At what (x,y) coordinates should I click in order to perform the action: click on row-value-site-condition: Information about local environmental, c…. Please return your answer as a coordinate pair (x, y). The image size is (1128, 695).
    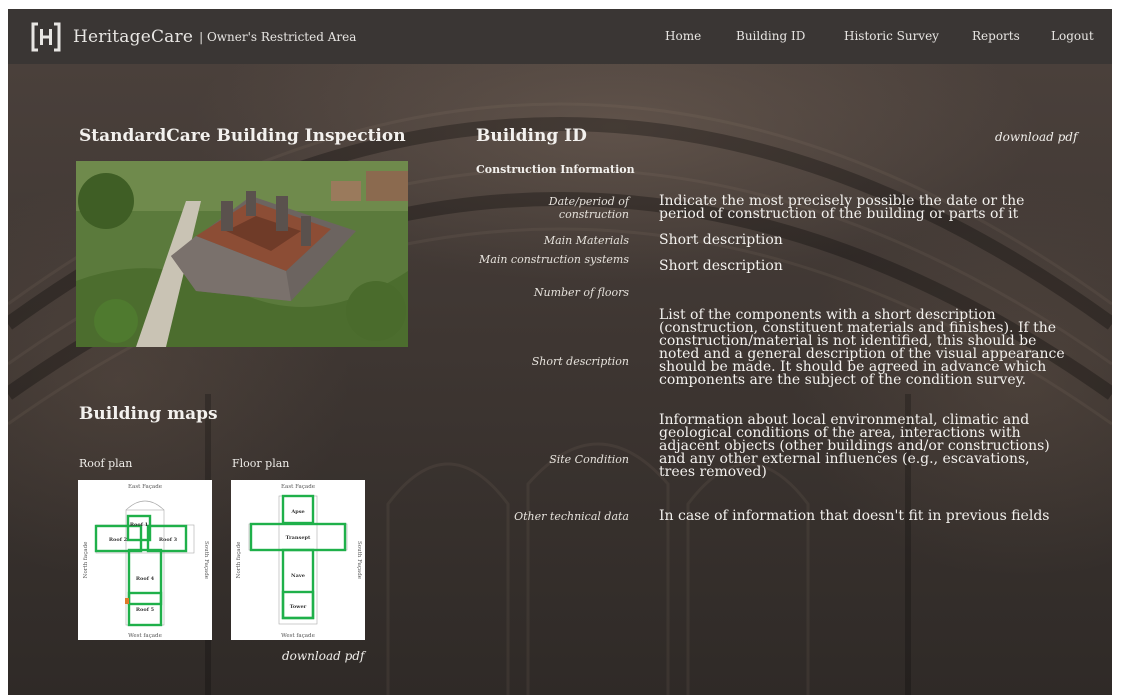
    Looking at the image, I should click on (854, 446).